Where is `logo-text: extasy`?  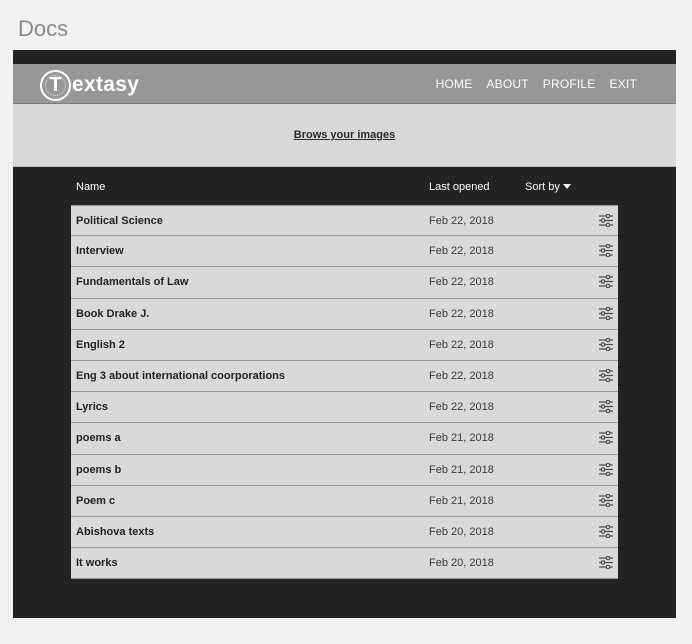 logo-text: extasy is located at coordinates (106, 84).